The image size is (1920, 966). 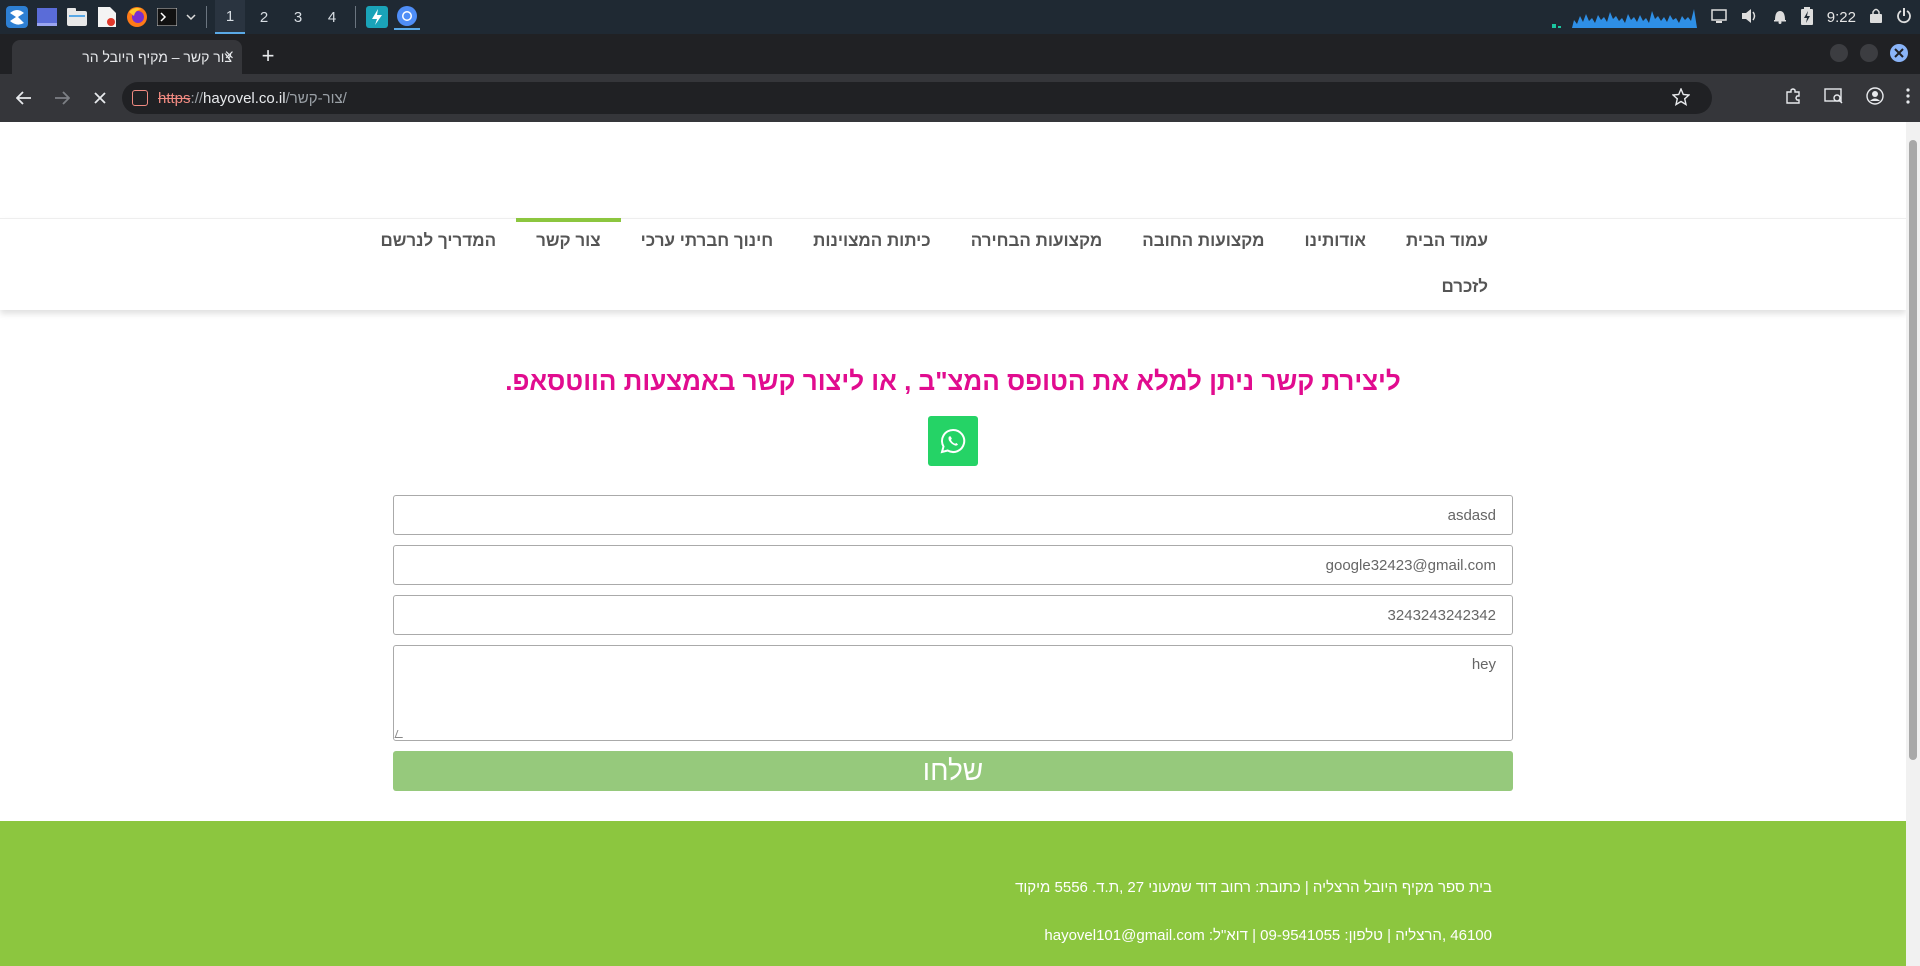 What do you see at coordinates (137, 17) in the screenshot?
I see `firefox-icon` at bounding box center [137, 17].